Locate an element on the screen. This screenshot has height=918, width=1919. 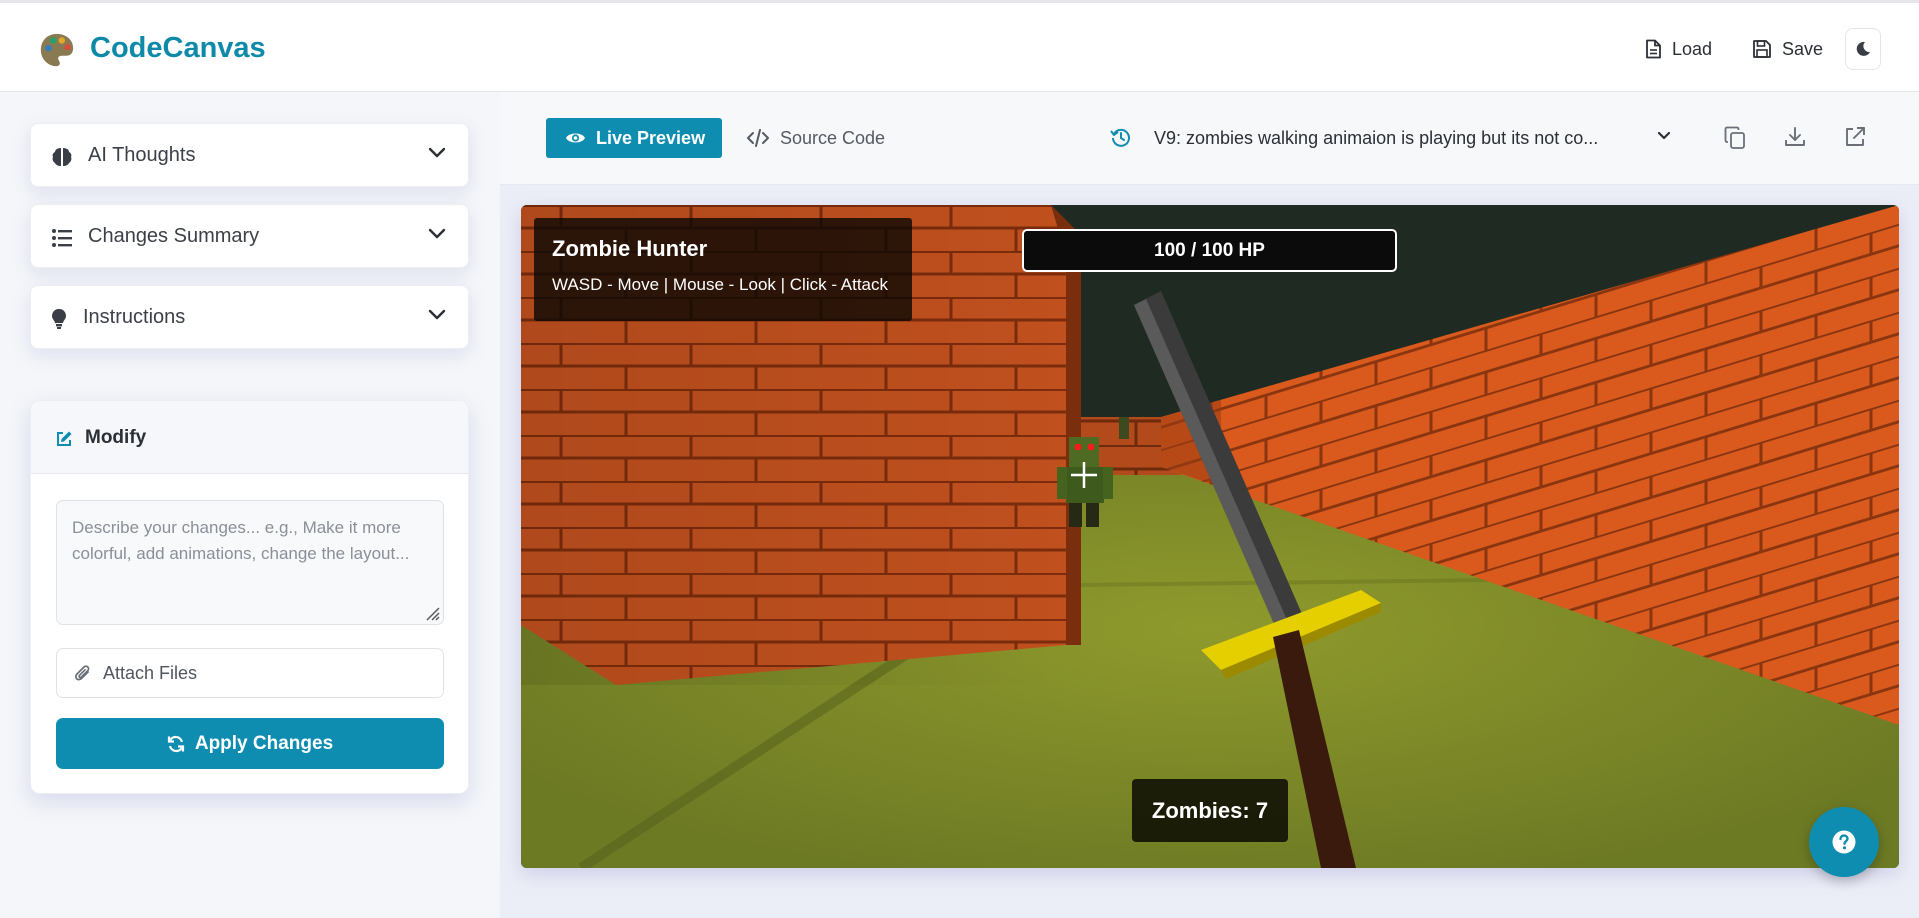
floppy-disk-icon is located at coordinates (1762, 49).